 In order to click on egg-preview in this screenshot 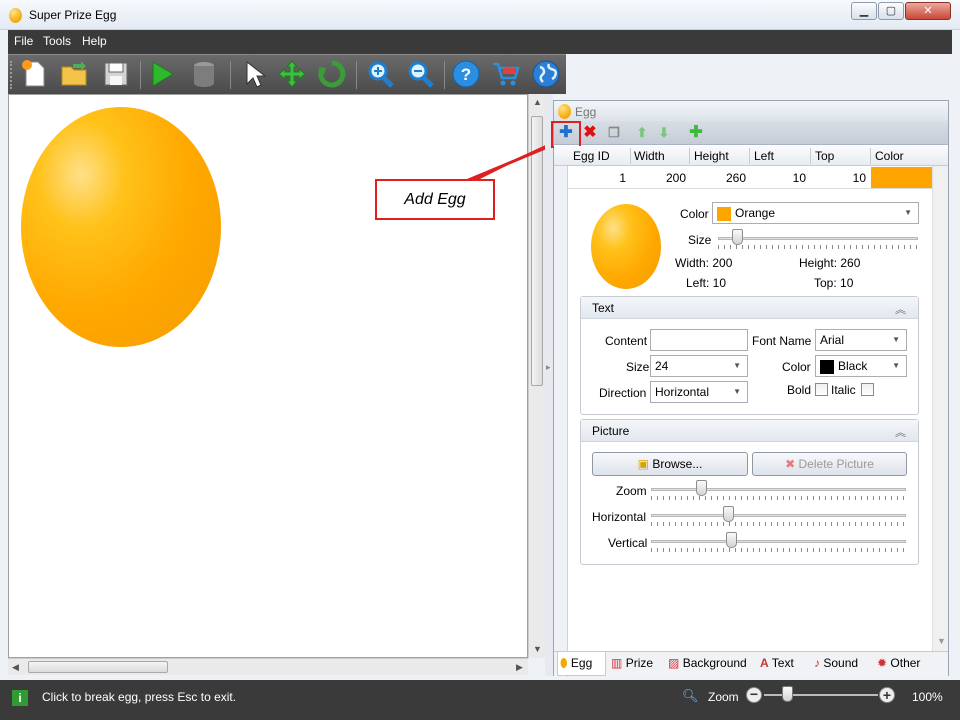, I will do `click(121, 227)`.